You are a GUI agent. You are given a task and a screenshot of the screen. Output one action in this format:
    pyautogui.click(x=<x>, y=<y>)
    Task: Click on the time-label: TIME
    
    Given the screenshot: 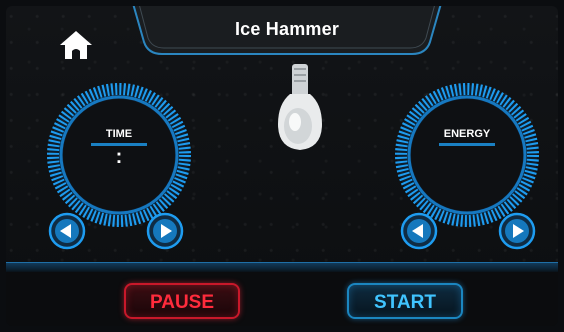 What is the action you would take?
    pyautogui.click(x=119, y=134)
    